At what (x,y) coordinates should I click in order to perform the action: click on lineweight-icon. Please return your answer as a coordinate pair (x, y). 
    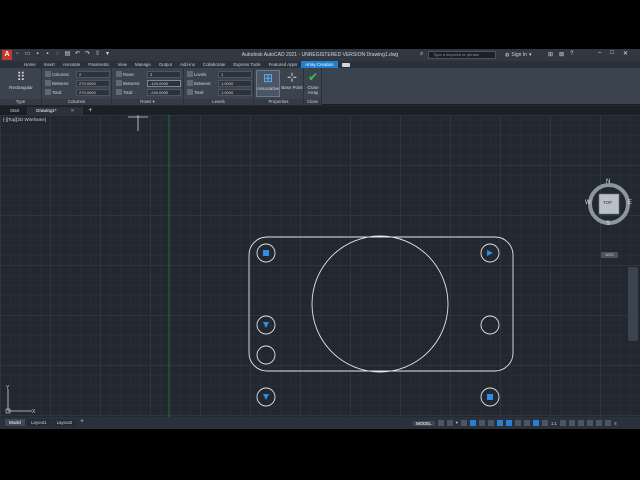
    Looking at the image, I should click on (517, 423).